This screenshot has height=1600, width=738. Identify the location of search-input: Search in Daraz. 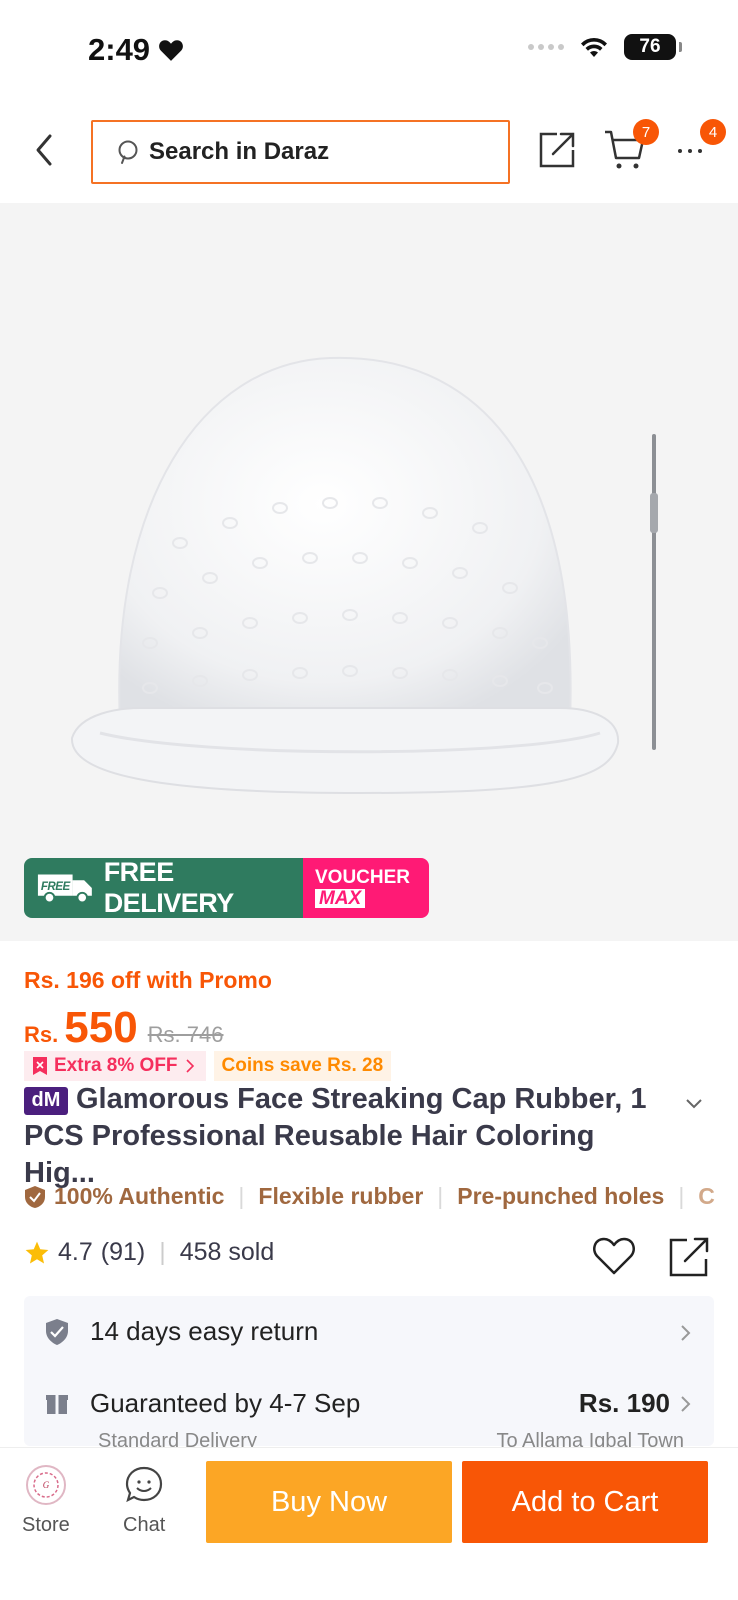
(300, 152).